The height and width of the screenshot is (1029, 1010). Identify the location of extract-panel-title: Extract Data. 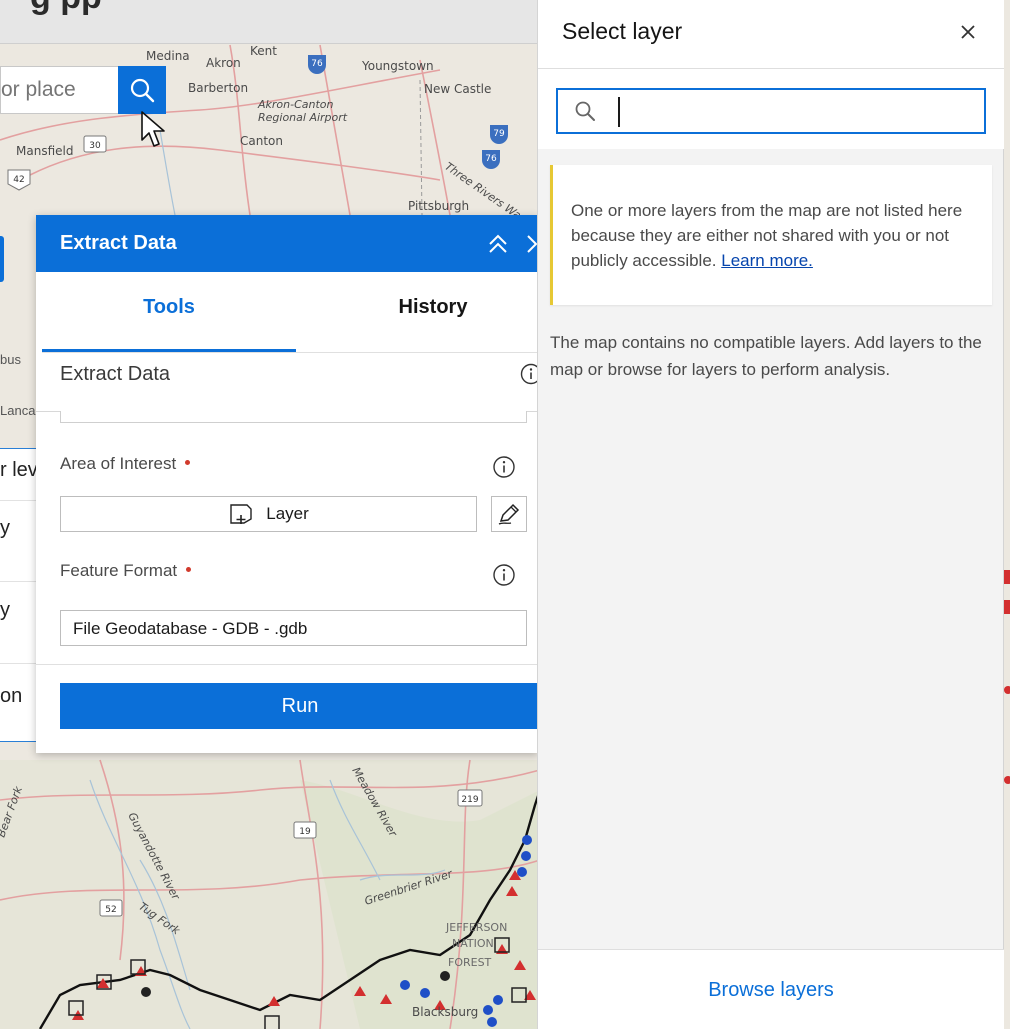
(118, 243).